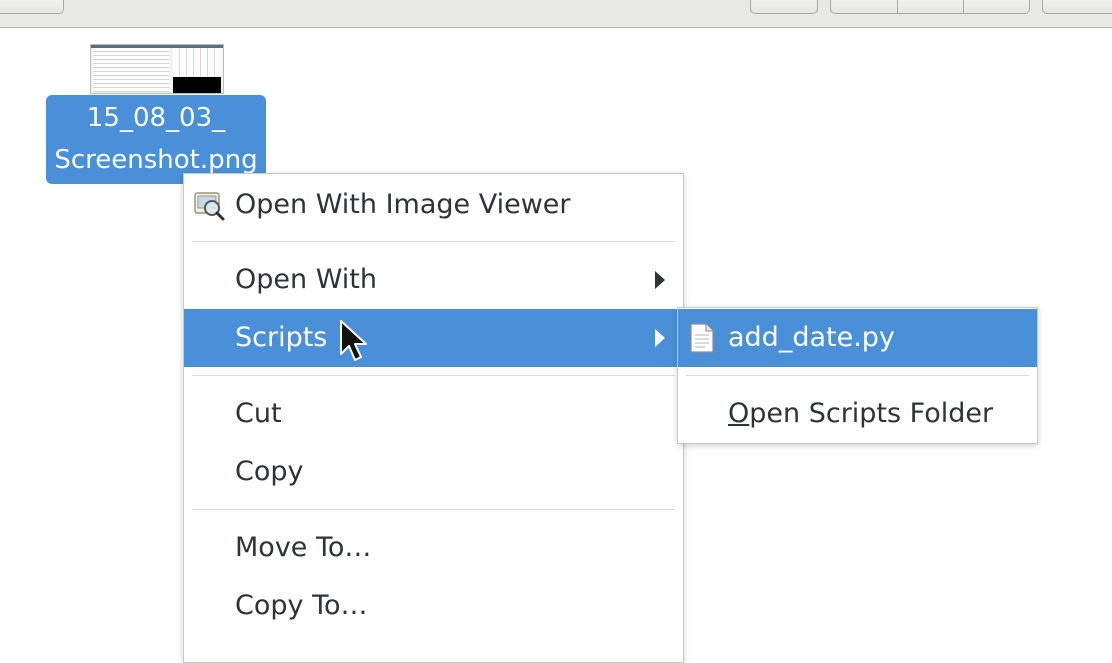  I want to click on menu-item-label: Scripts, so click(281, 337).